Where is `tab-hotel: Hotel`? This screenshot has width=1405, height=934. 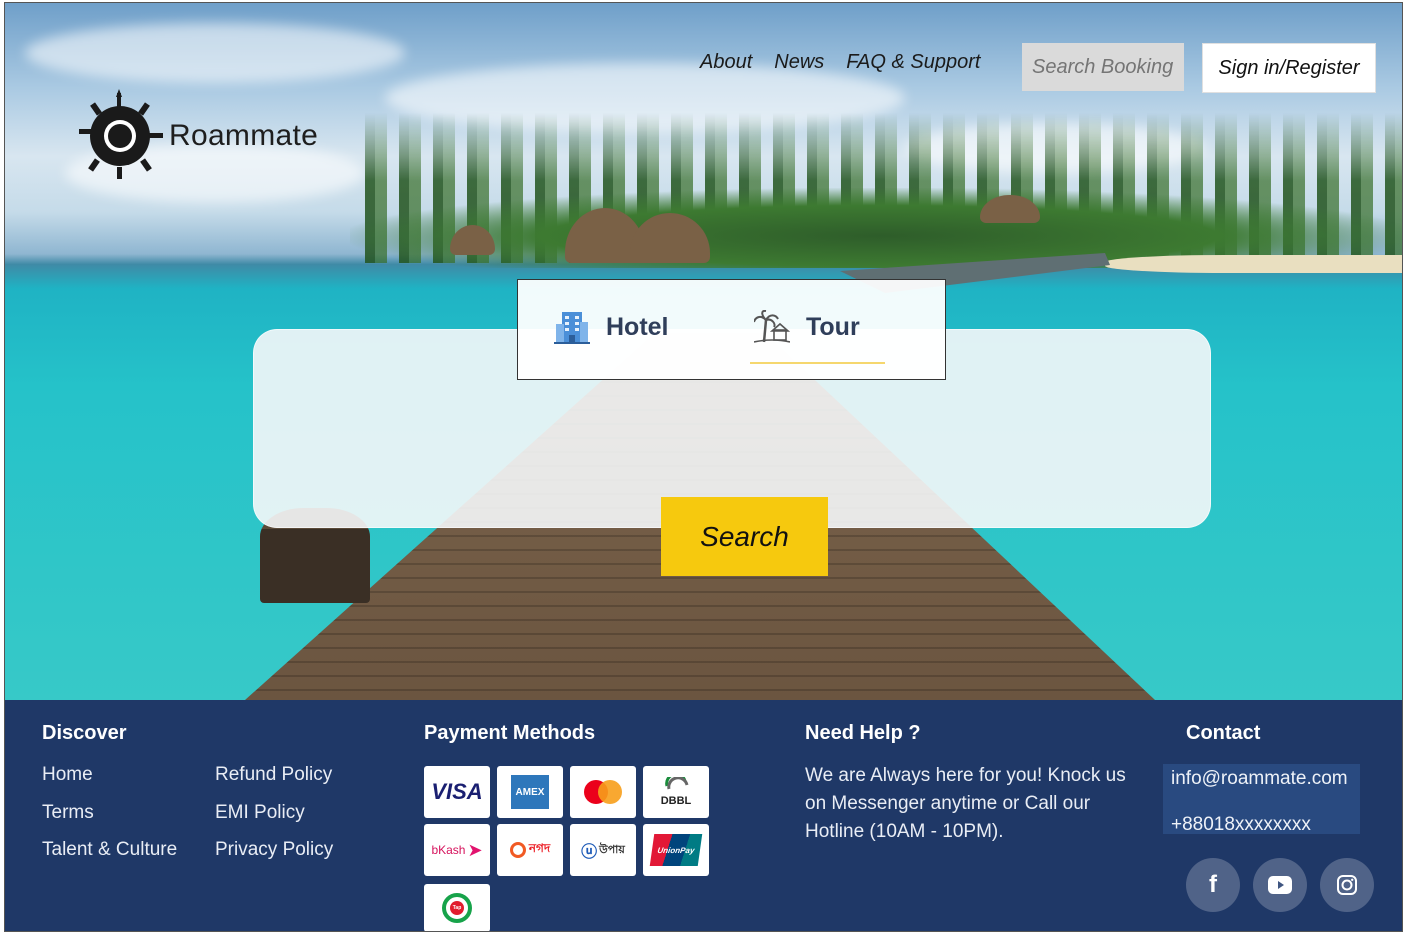 tab-hotel: Hotel is located at coordinates (611, 327).